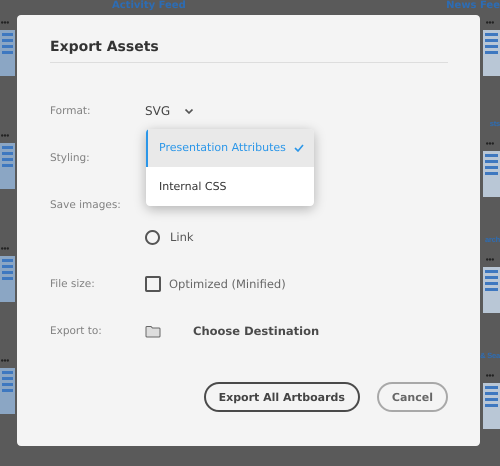 Image resolution: width=500 pixels, height=466 pixels. What do you see at coordinates (182, 237) in the screenshot?
I see `option-label: Link` at bounding box center [182, 237].